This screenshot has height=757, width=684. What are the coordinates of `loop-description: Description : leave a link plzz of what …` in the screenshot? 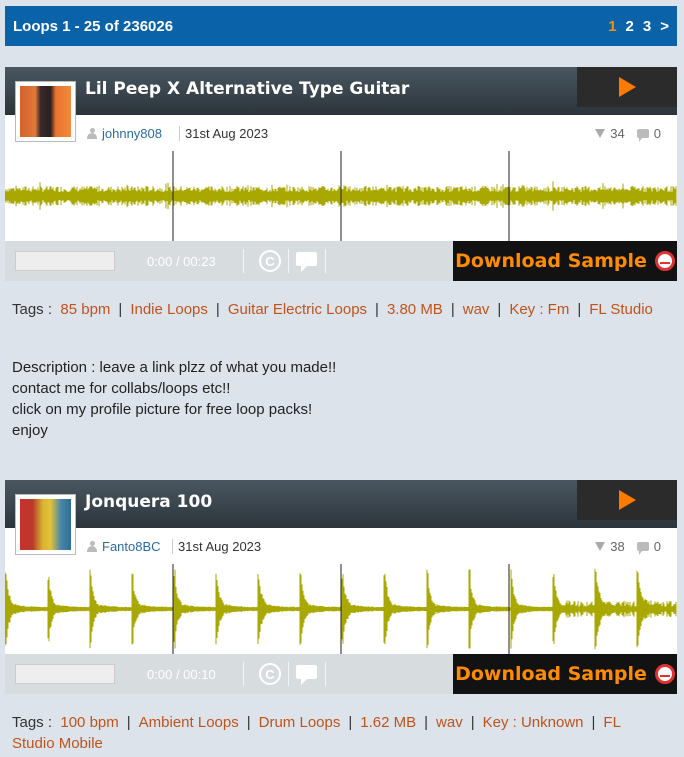 It's located at (339, 399).